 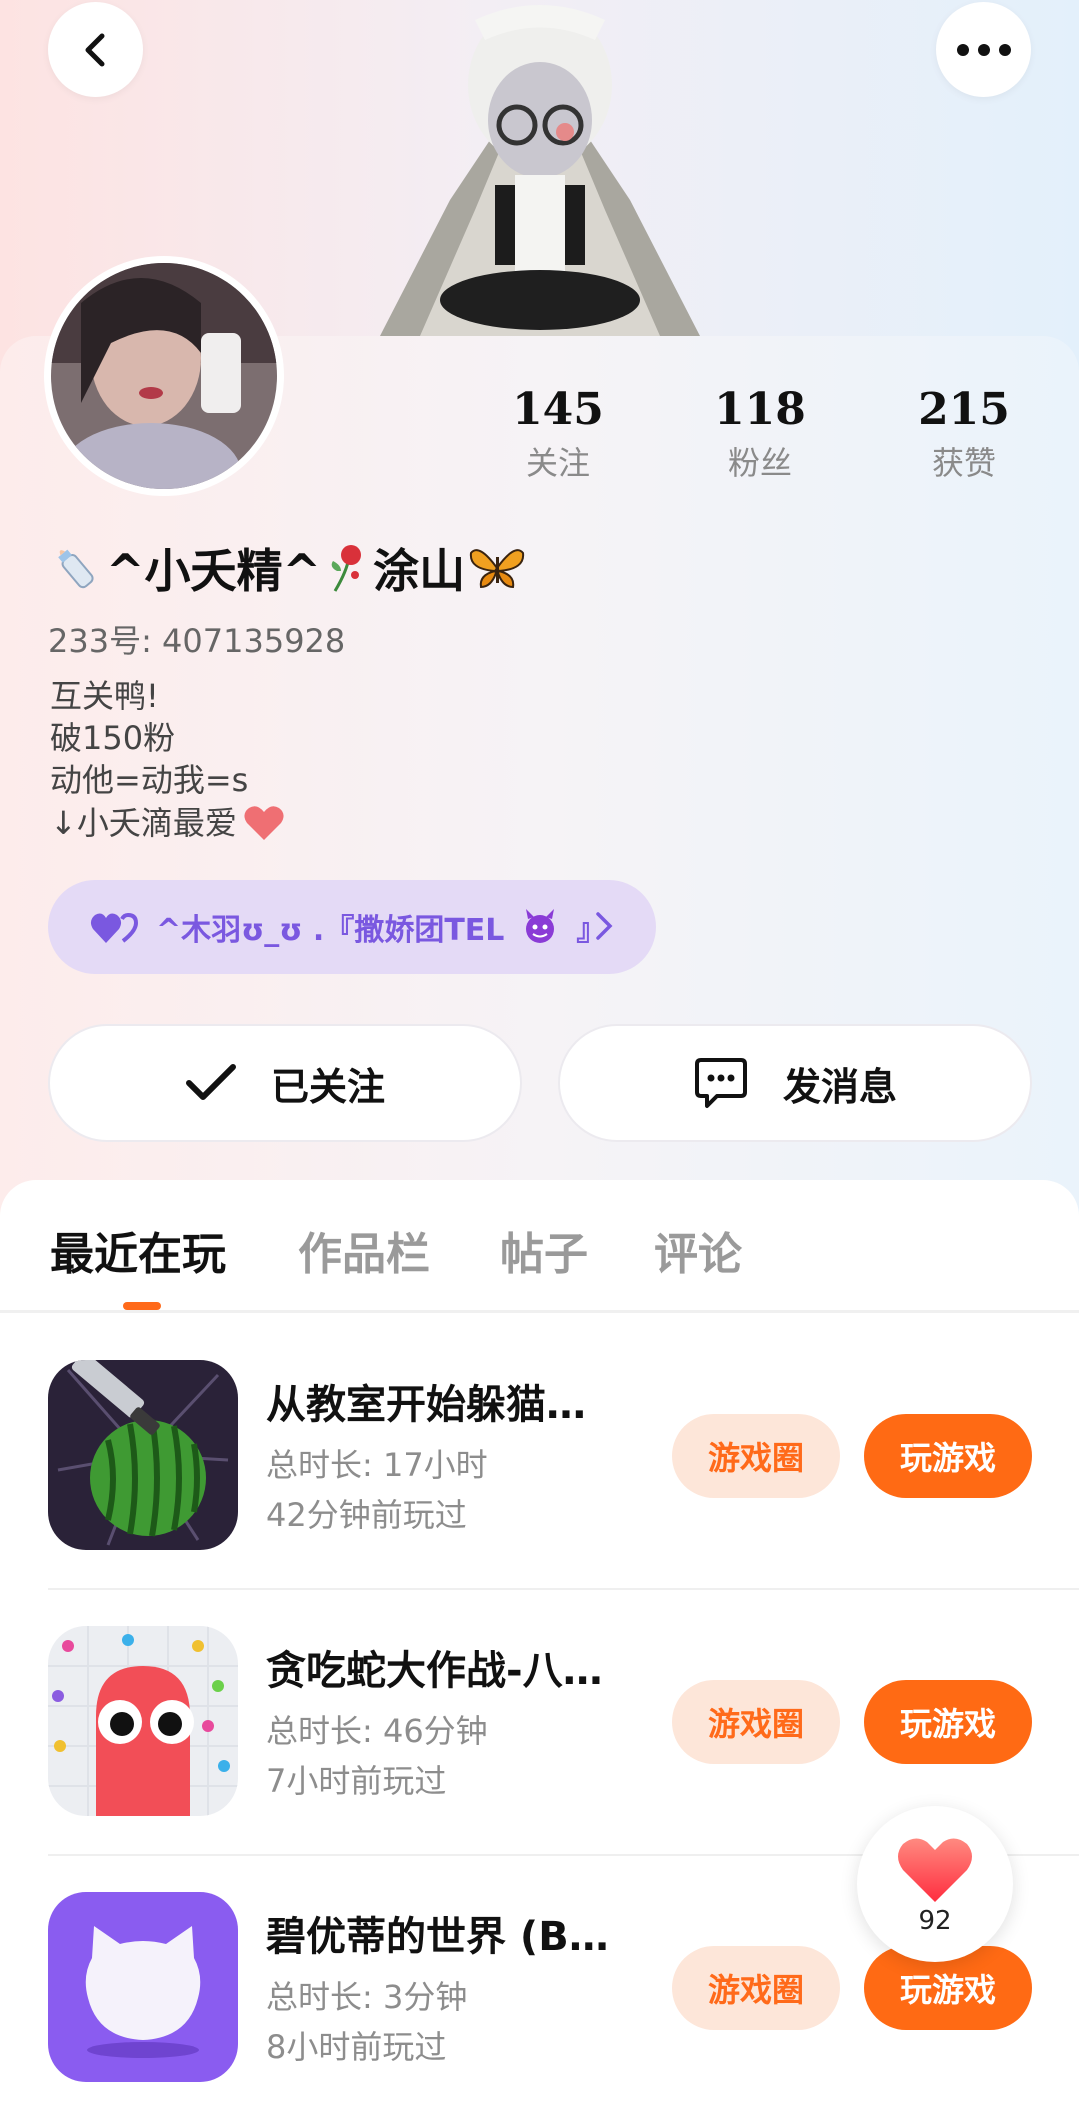 I want to click on send-message-label: 发消息, so click(x=839, y=1086).